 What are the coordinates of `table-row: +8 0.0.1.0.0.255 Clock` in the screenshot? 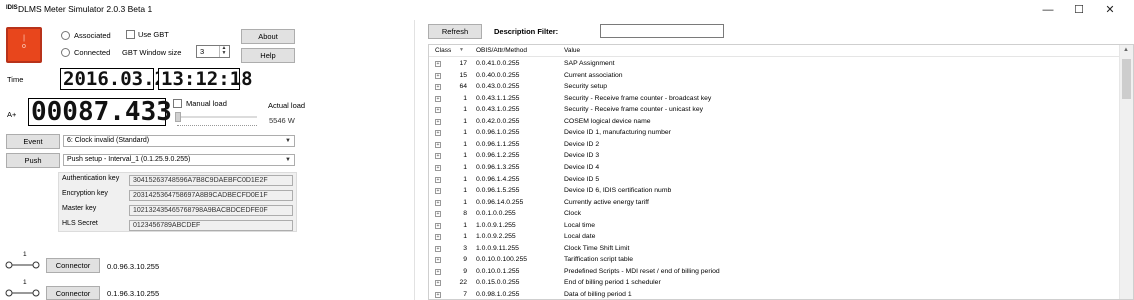 It's located at (774, 214).